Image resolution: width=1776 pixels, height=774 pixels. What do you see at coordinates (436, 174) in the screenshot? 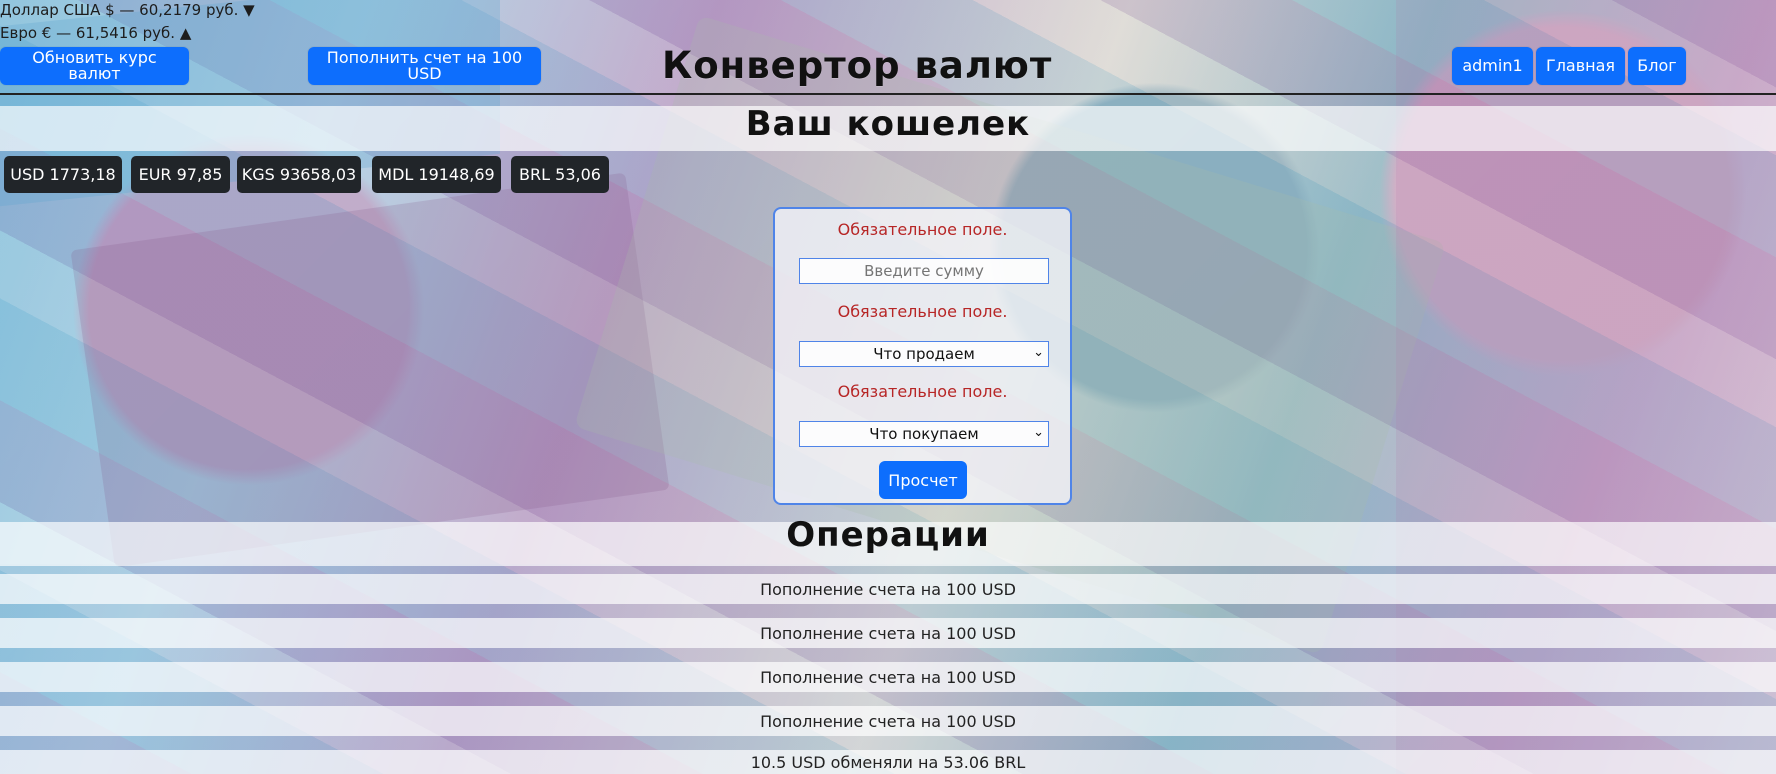
I see `wallet-balance-mdl: MDL 19148,69` at bounding box center [436, 174].